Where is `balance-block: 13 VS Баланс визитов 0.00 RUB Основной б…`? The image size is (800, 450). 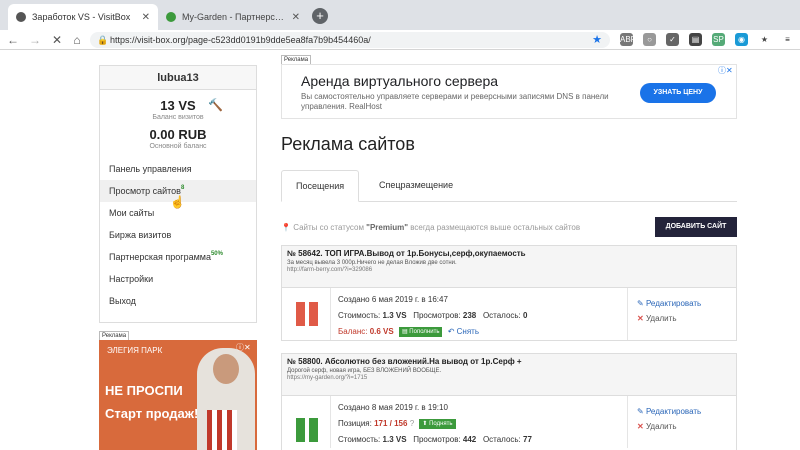
balance-block: 13 VS Баланс визитов 0.00 RUB Основной б… is located at coordinates (178, 120).